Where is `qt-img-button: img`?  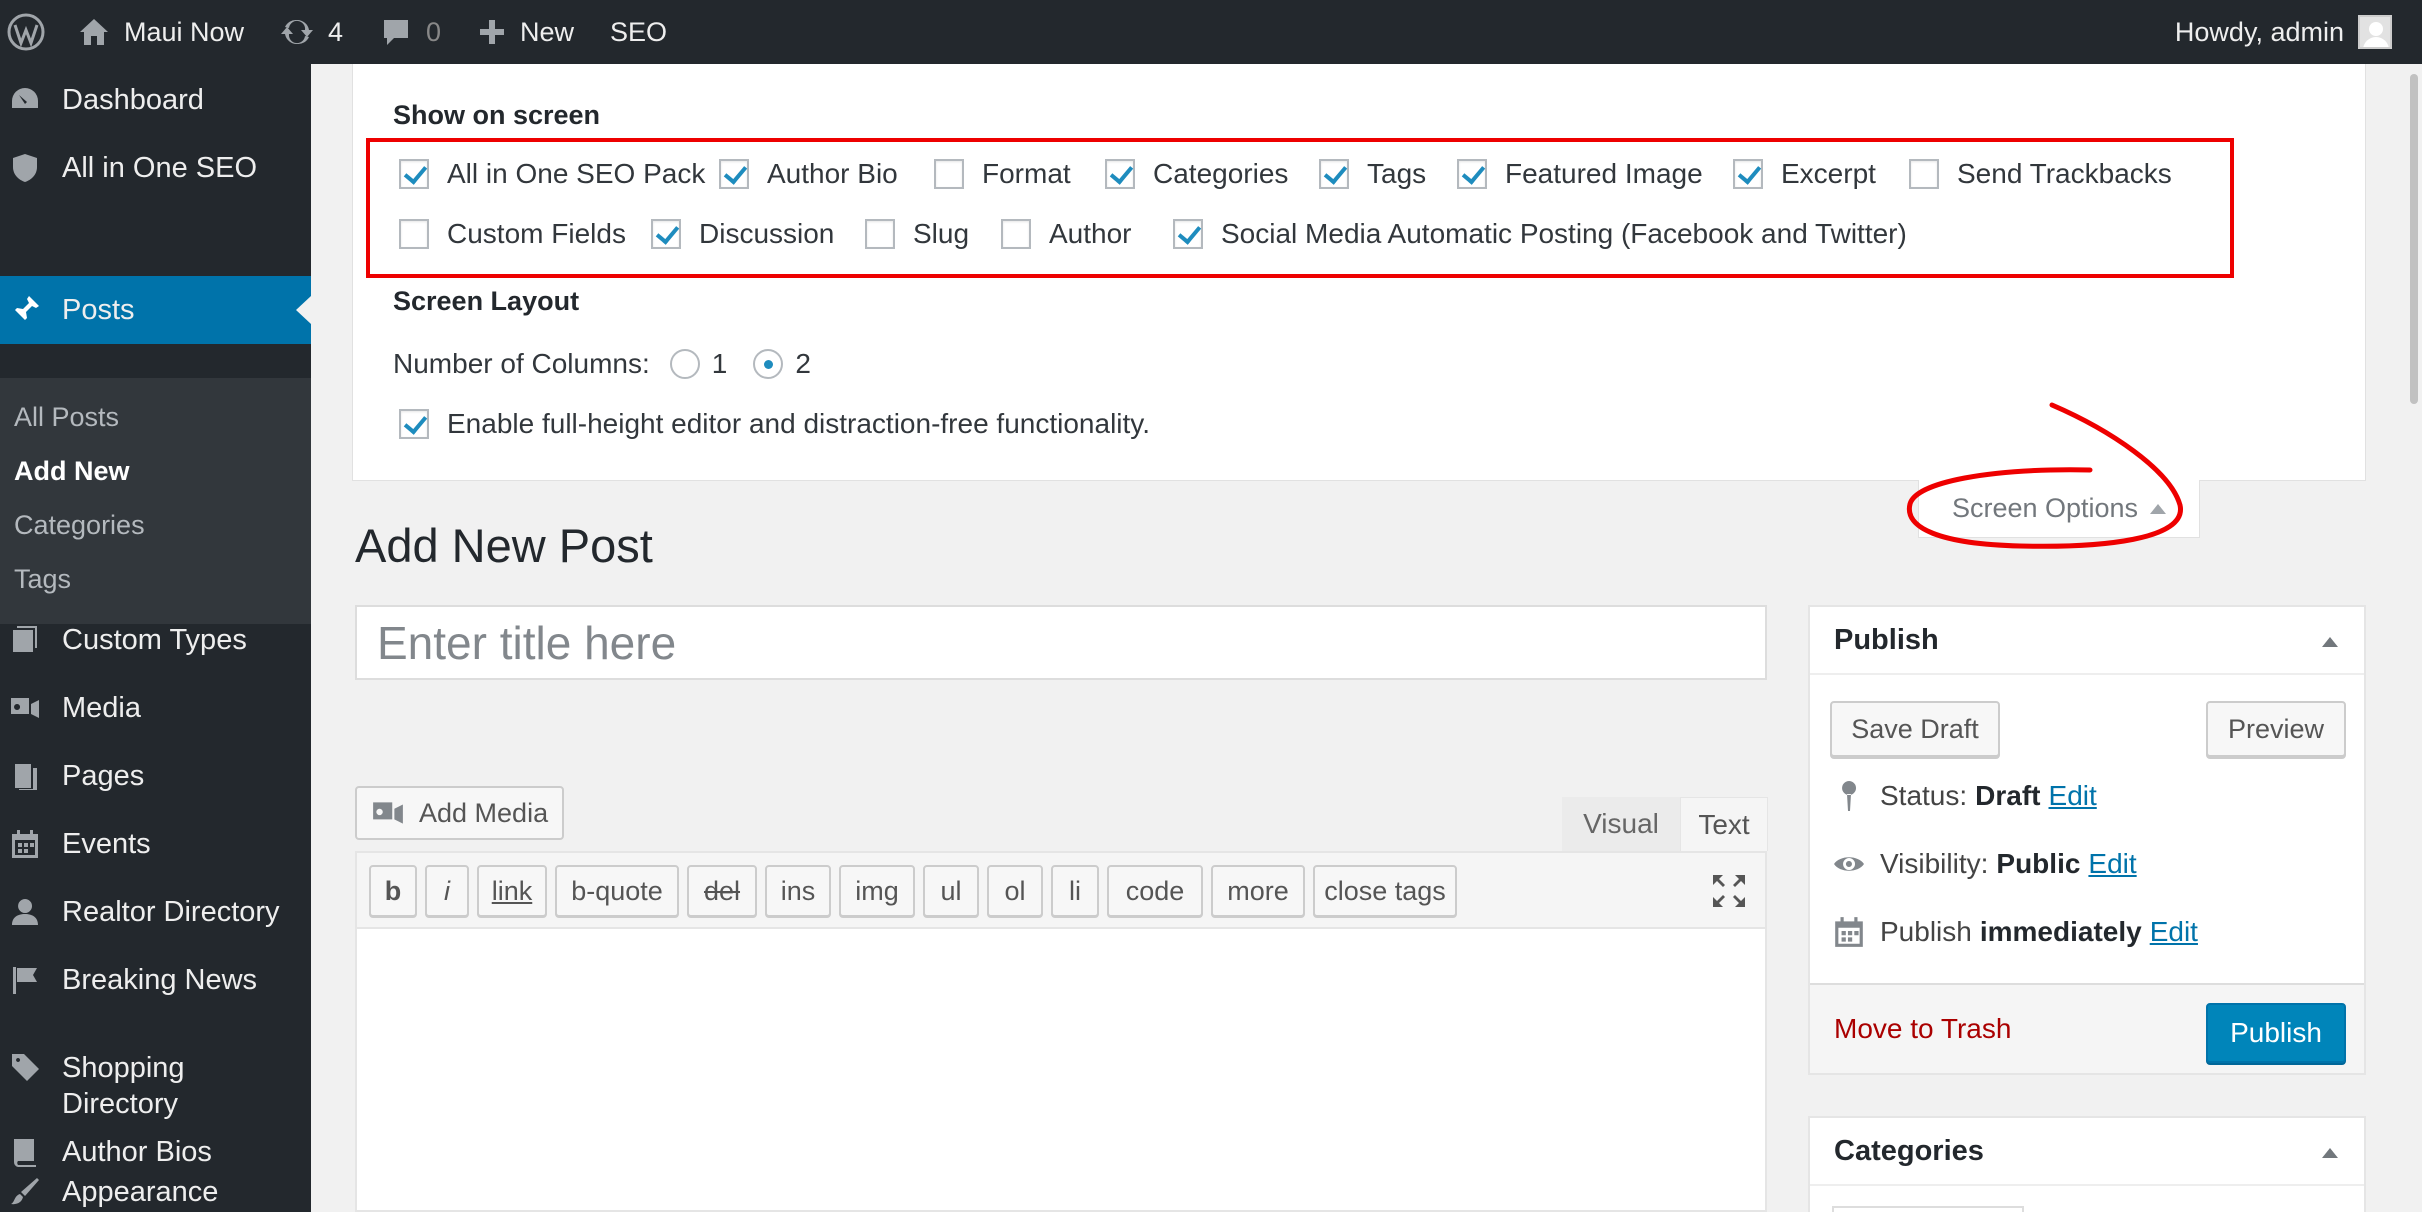 qt-img-button: img is located at coordinates (877, 891).